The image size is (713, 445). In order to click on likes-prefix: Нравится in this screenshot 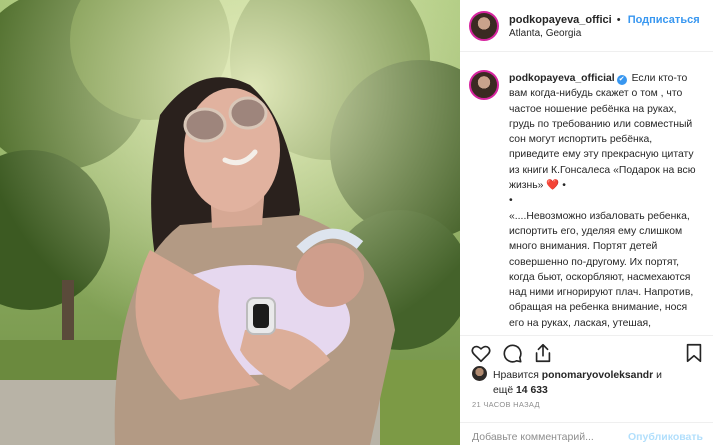, I will do `click(516, 375)`.